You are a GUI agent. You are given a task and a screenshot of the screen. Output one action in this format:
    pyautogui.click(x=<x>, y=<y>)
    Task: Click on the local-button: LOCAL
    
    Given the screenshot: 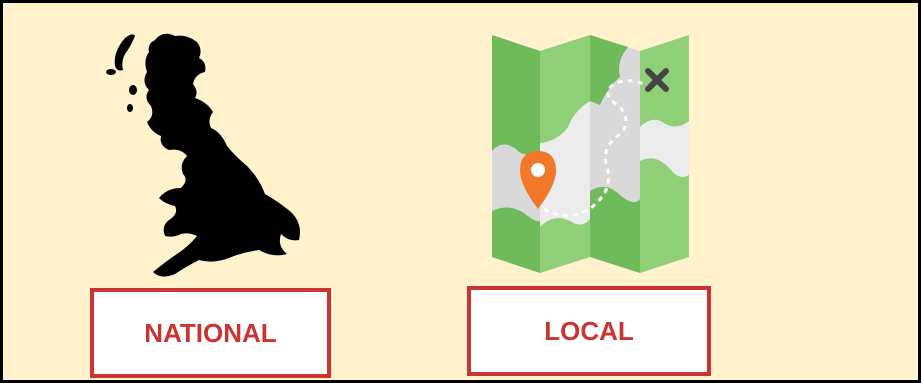 What is the action you would take?
    pyautogui.click(x=589, y=331)
    